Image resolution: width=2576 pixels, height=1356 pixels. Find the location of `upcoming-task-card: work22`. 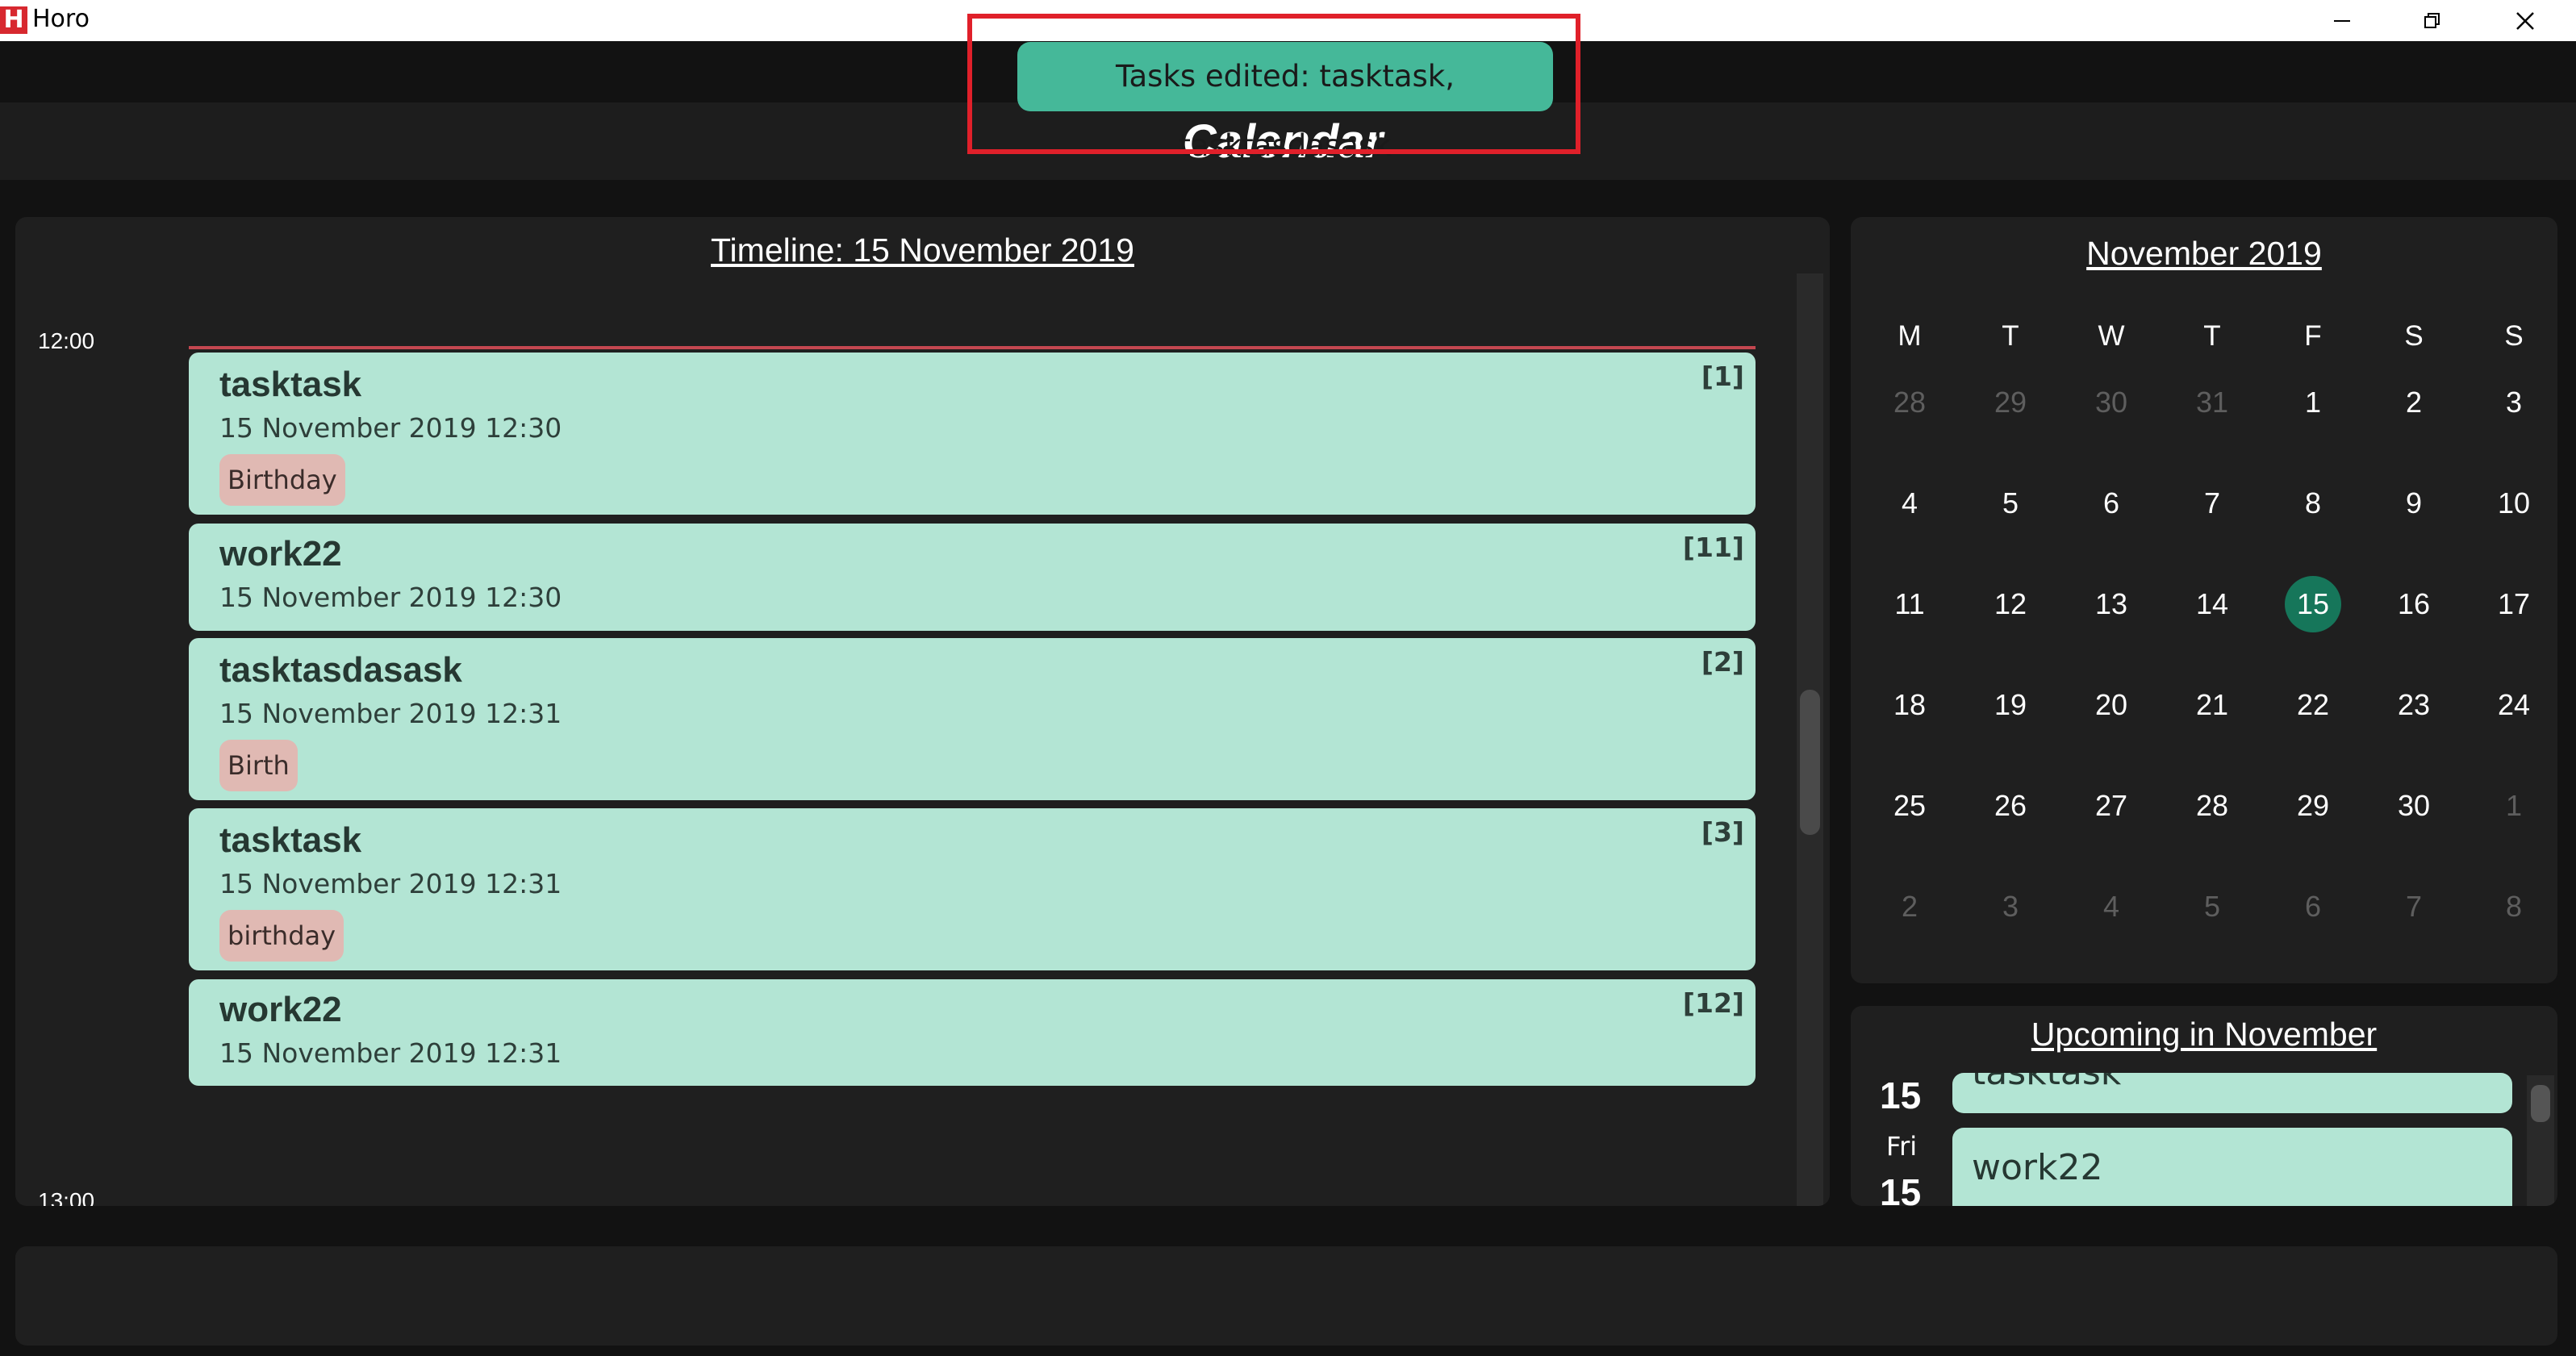

upcoming-task-card: work22 is located at coordinates (2232, 1167).